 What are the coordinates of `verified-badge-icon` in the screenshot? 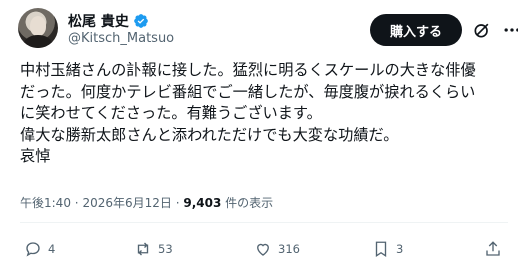 It's located at (141, 21).